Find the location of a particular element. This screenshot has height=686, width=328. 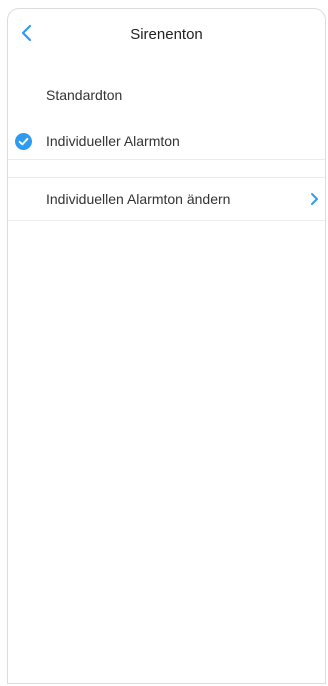

option-custom-tone: Individueller Alarmton is located at coordinates (166, 141).